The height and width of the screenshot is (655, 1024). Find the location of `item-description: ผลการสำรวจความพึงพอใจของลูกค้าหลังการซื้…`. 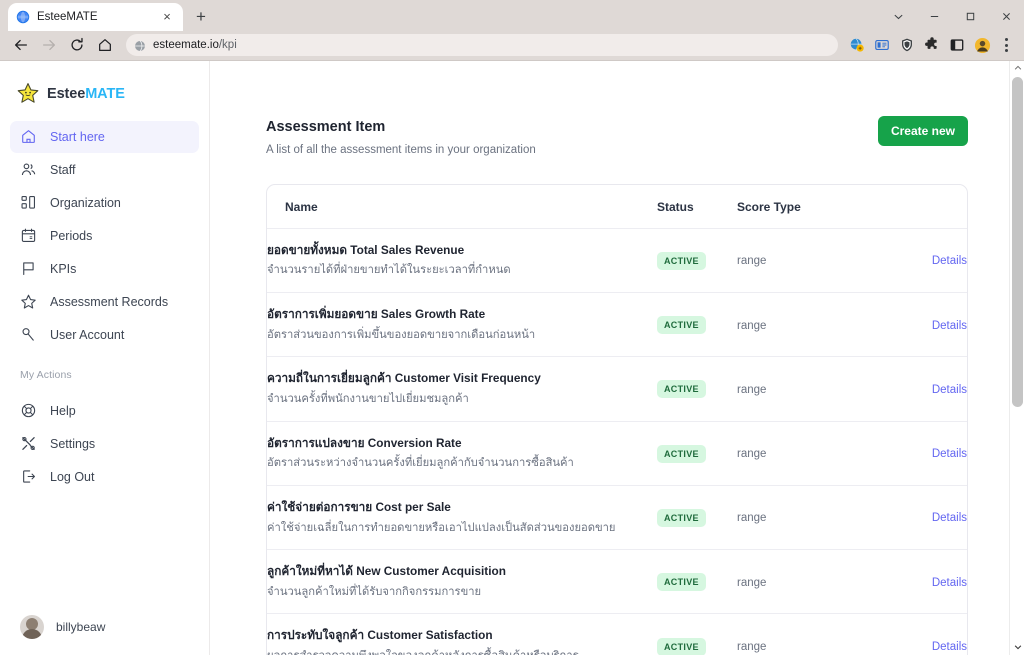

item-description: ผลการสำรวจความพึงพอใจของลูกค้าหลังการซื้… is located at coordinates (462, 652).